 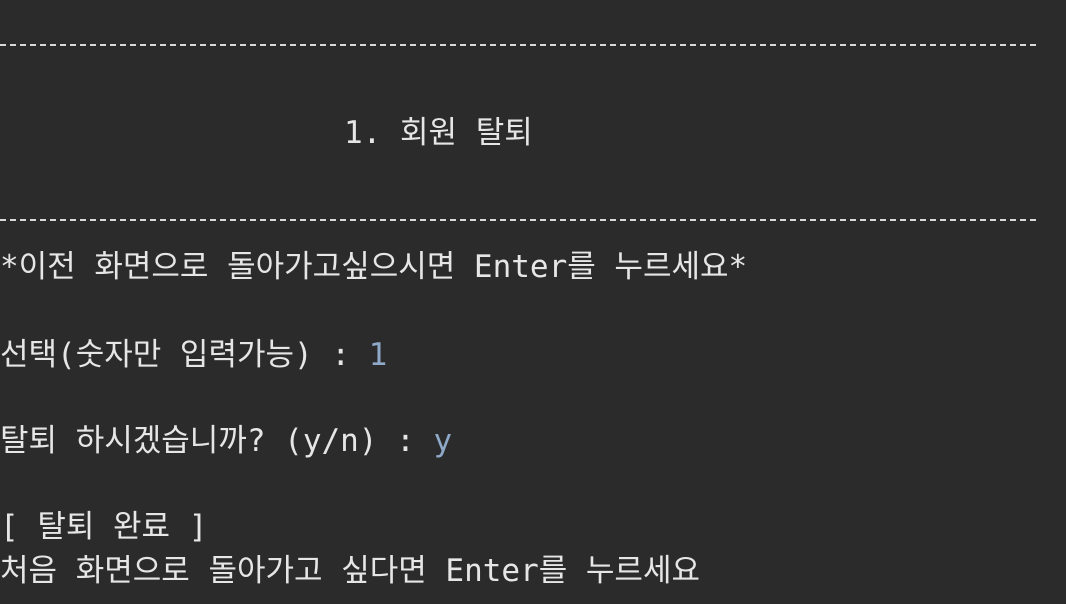 What do you see at coordinates (104, 527) in the screenshot?
I see `result-message: [ 탈퇴 완료 ]` at bounding box center [104, 527].